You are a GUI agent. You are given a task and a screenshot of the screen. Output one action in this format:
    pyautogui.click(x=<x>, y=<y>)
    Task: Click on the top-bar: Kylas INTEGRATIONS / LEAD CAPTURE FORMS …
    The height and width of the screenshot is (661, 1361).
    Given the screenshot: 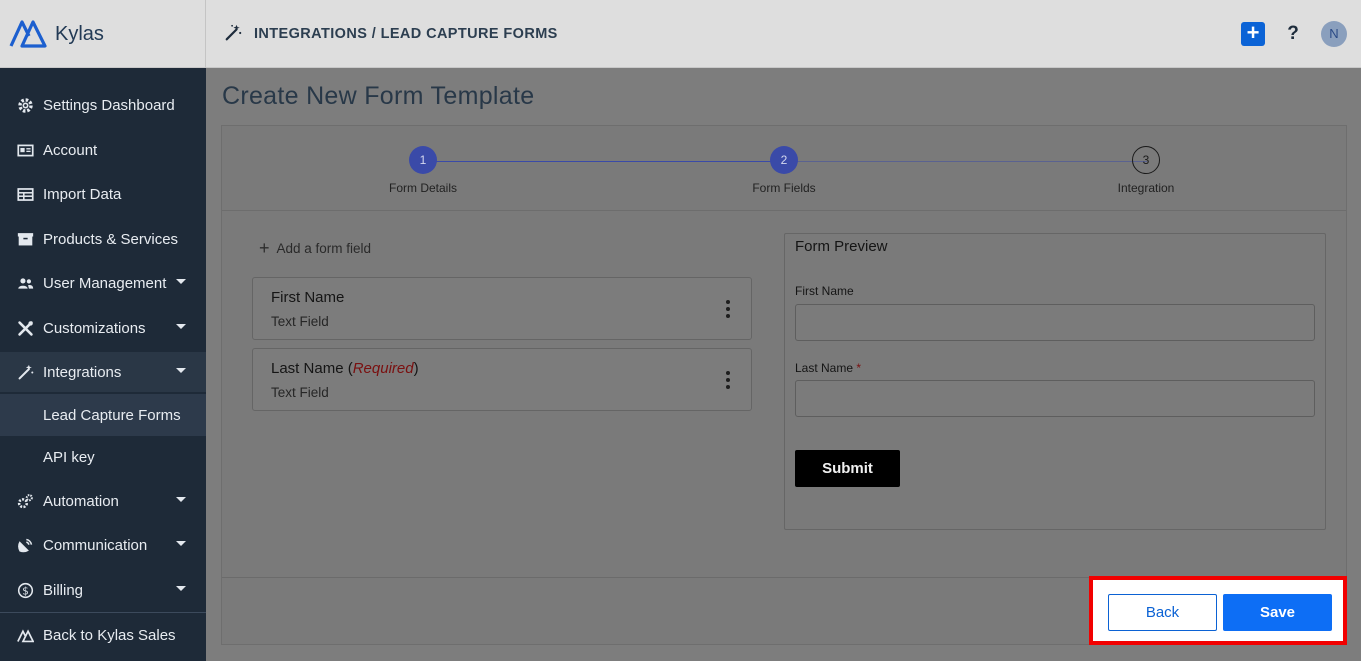 What is the action you would take?
    pyautogui.click(x=680, y=34)
    